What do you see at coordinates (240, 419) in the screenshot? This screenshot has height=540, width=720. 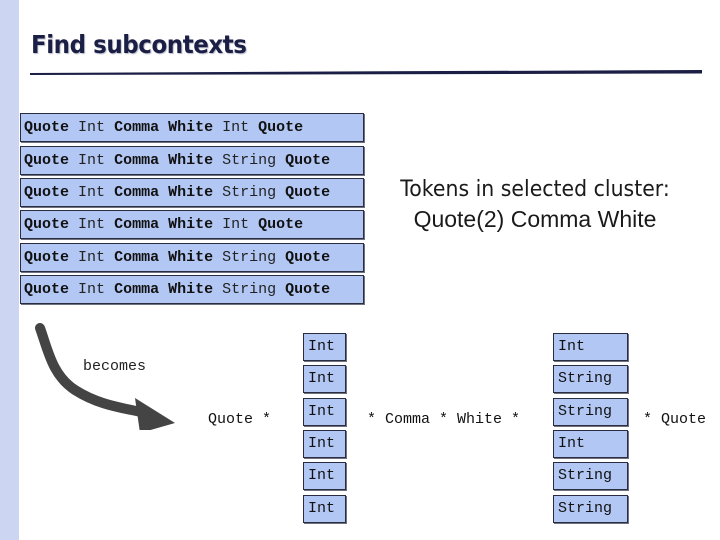 I see `pattern-prefix: Quote *` at bounding box center [240, 419].